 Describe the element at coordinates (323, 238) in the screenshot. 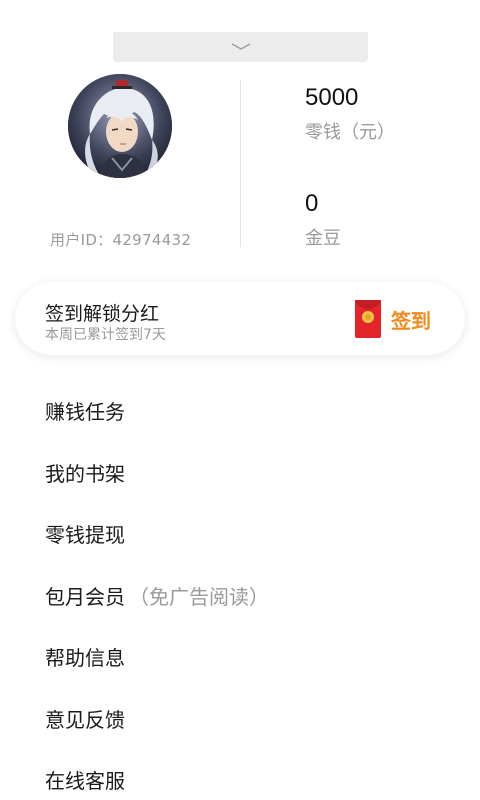

I see `beans-label: 金豆` at that location.